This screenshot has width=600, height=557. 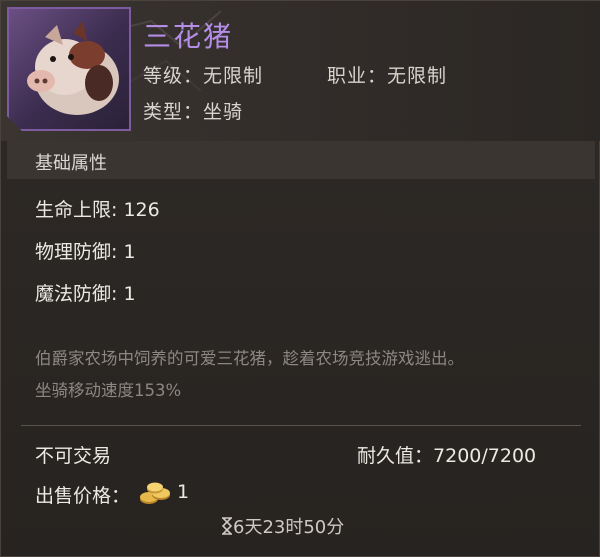 What do you see at coordinates (301, 425) in the screenshot?
I see `divider` at bounding box center [301, 425].